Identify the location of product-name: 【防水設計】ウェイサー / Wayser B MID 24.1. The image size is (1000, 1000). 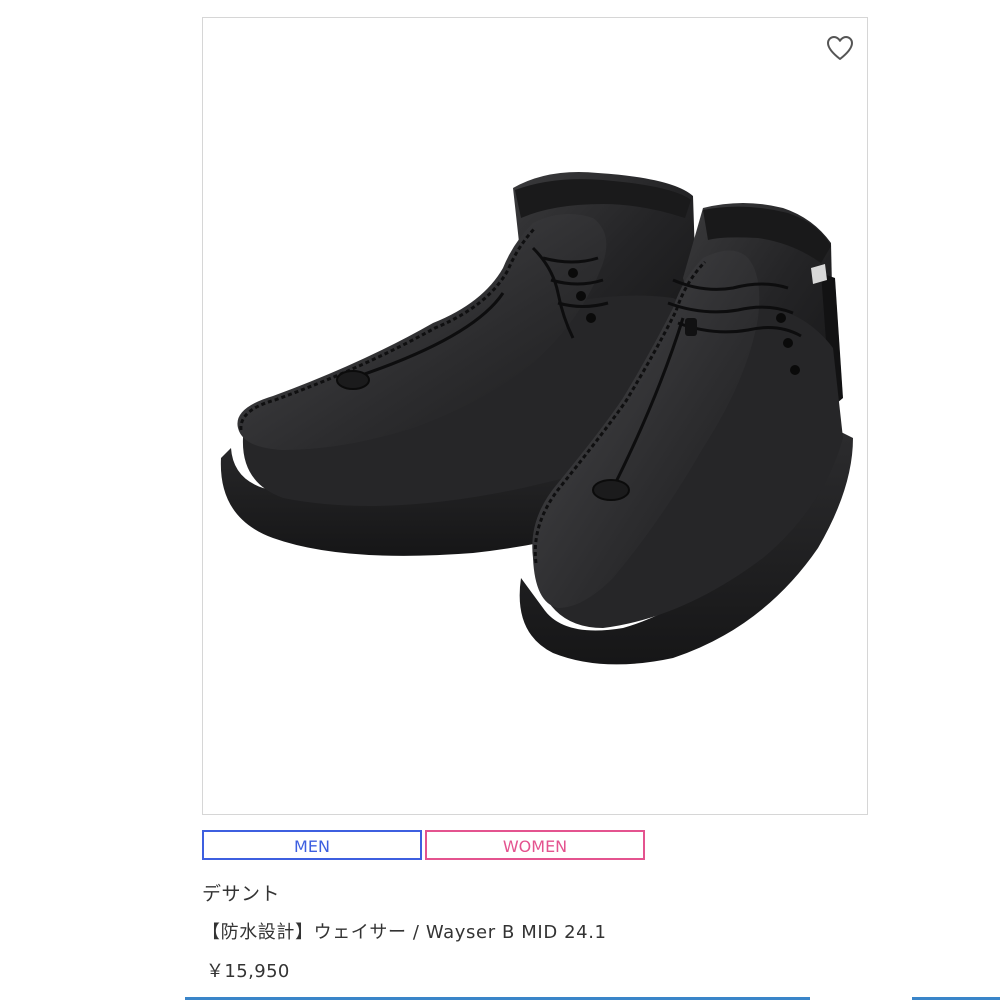
(404, 931).